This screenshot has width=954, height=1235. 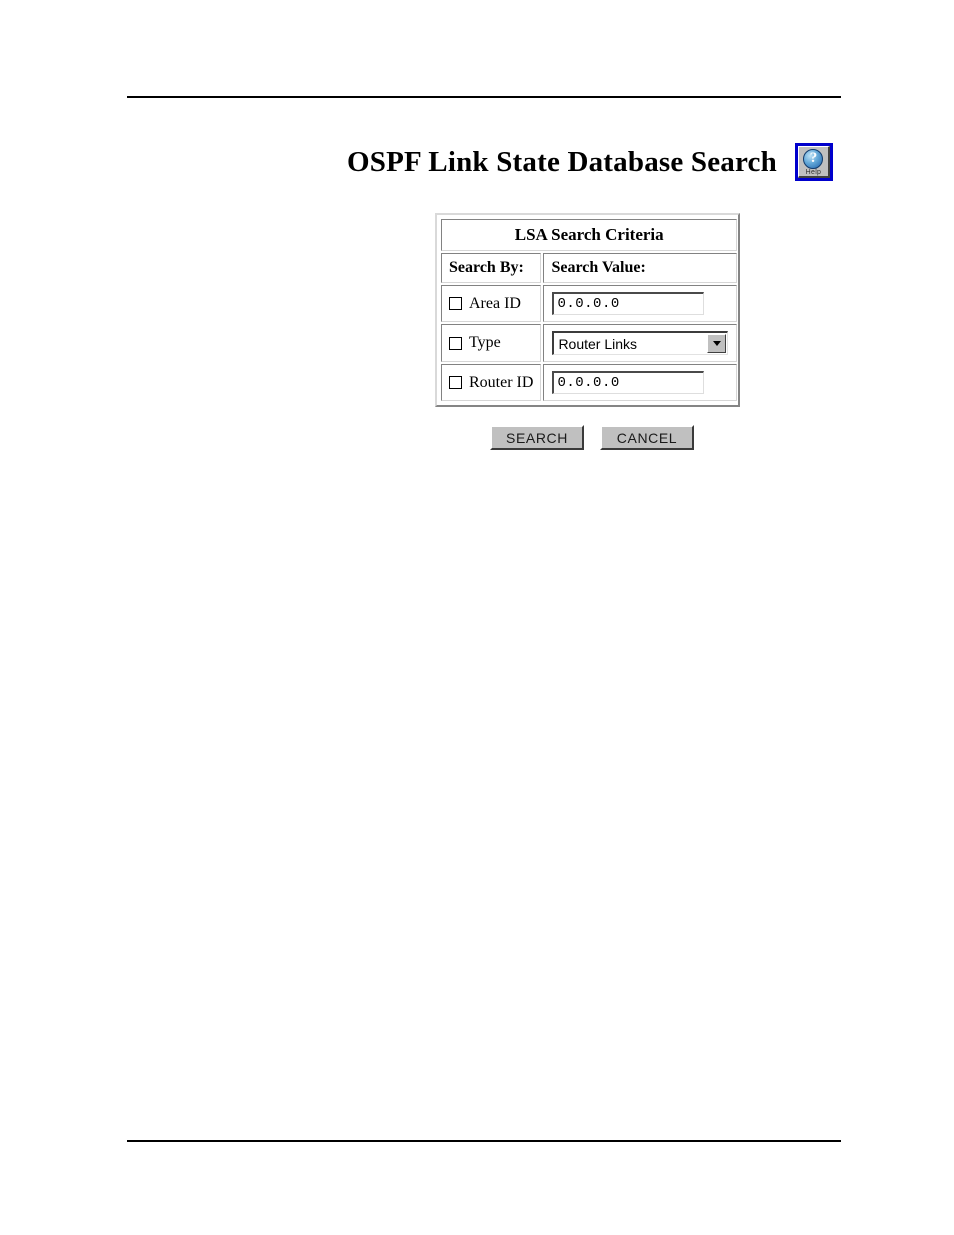 I want to click on table-row: Area ID, so click(x=589, y=303).